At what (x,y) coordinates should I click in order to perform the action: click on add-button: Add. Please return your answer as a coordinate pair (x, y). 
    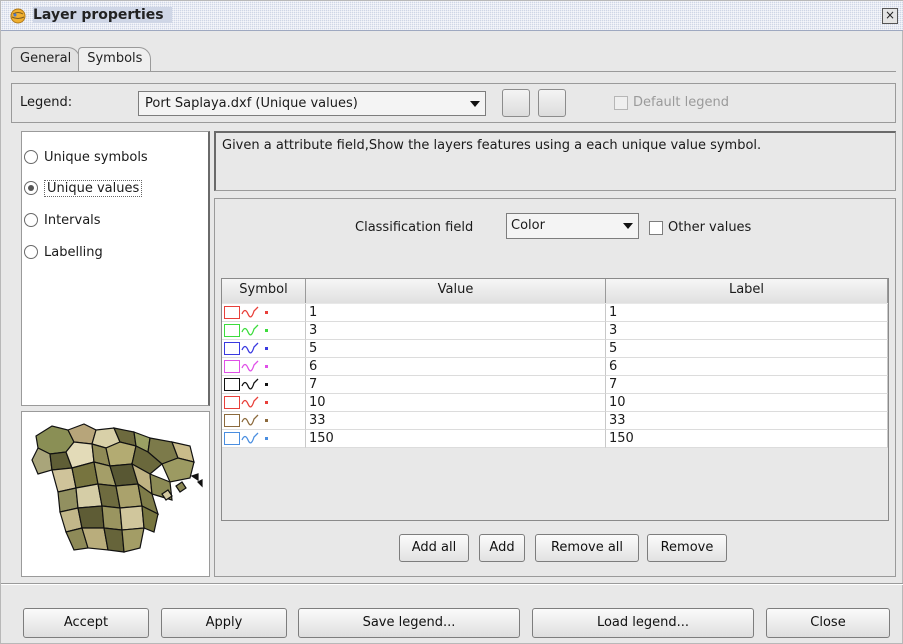
    Looking at the image, I should click on (502, 548).